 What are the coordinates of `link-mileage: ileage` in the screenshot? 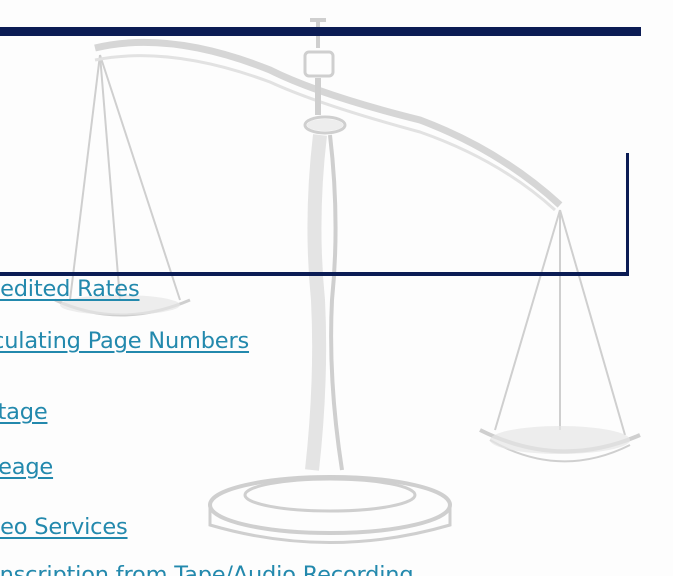 It's located at (26, 467).